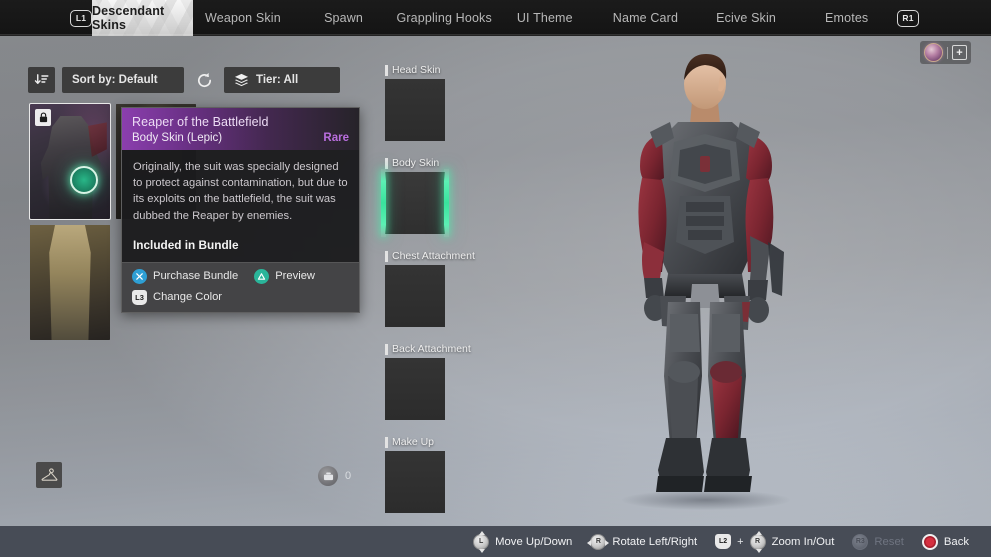 This screenshot has height=557, width=991. I want to click on slot-chest-attachment: Chest Attachment, so click(430, 288).